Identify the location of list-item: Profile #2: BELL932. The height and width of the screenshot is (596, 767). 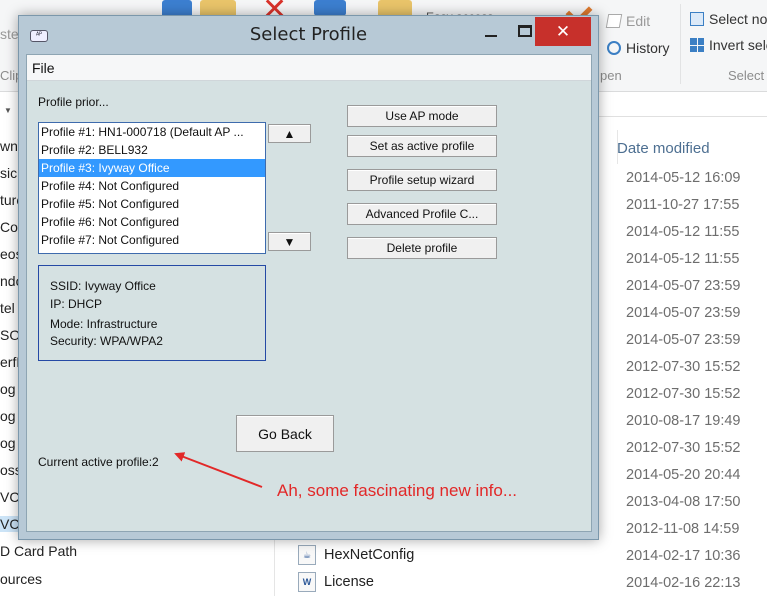
(152, 150).